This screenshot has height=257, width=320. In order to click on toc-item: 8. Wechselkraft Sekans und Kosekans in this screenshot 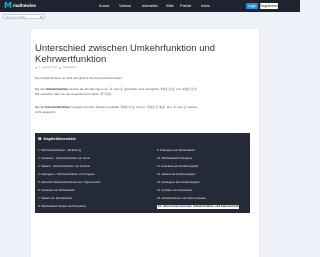, I will do `click(88, 207)`.